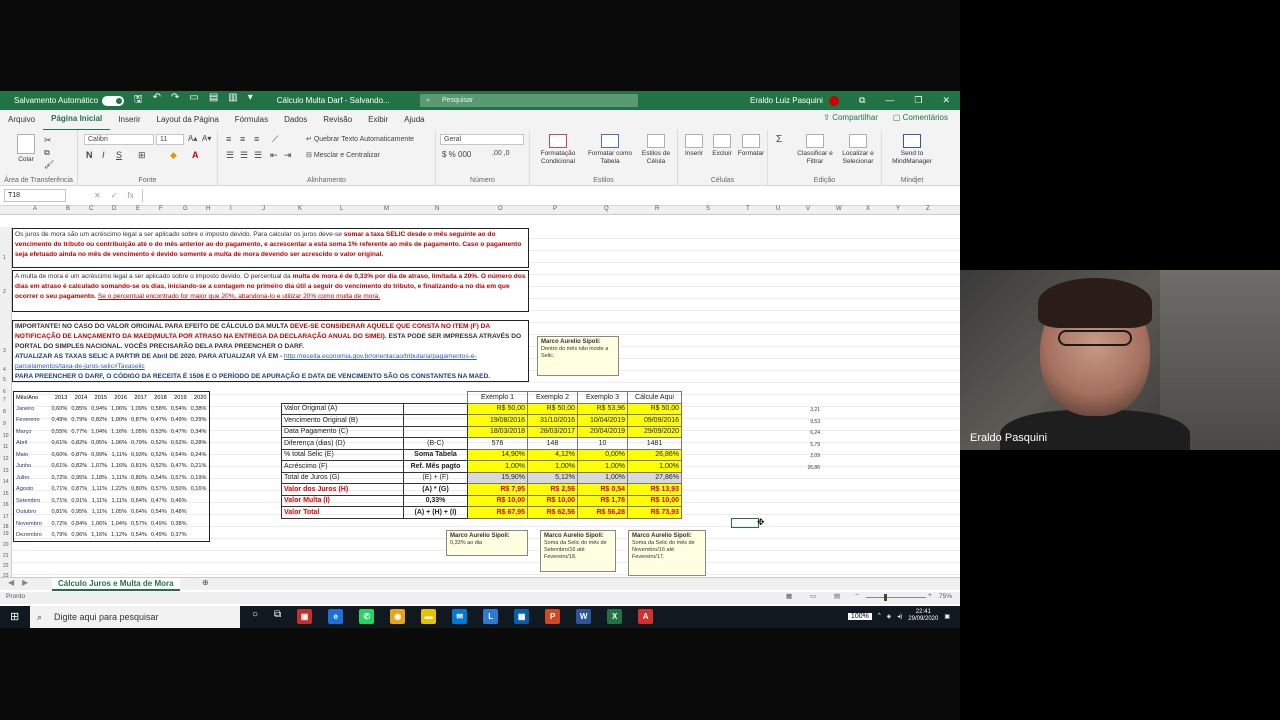 This screenshot has height=720, width=1280. I want to click on column-header: B, so click(68, 209).